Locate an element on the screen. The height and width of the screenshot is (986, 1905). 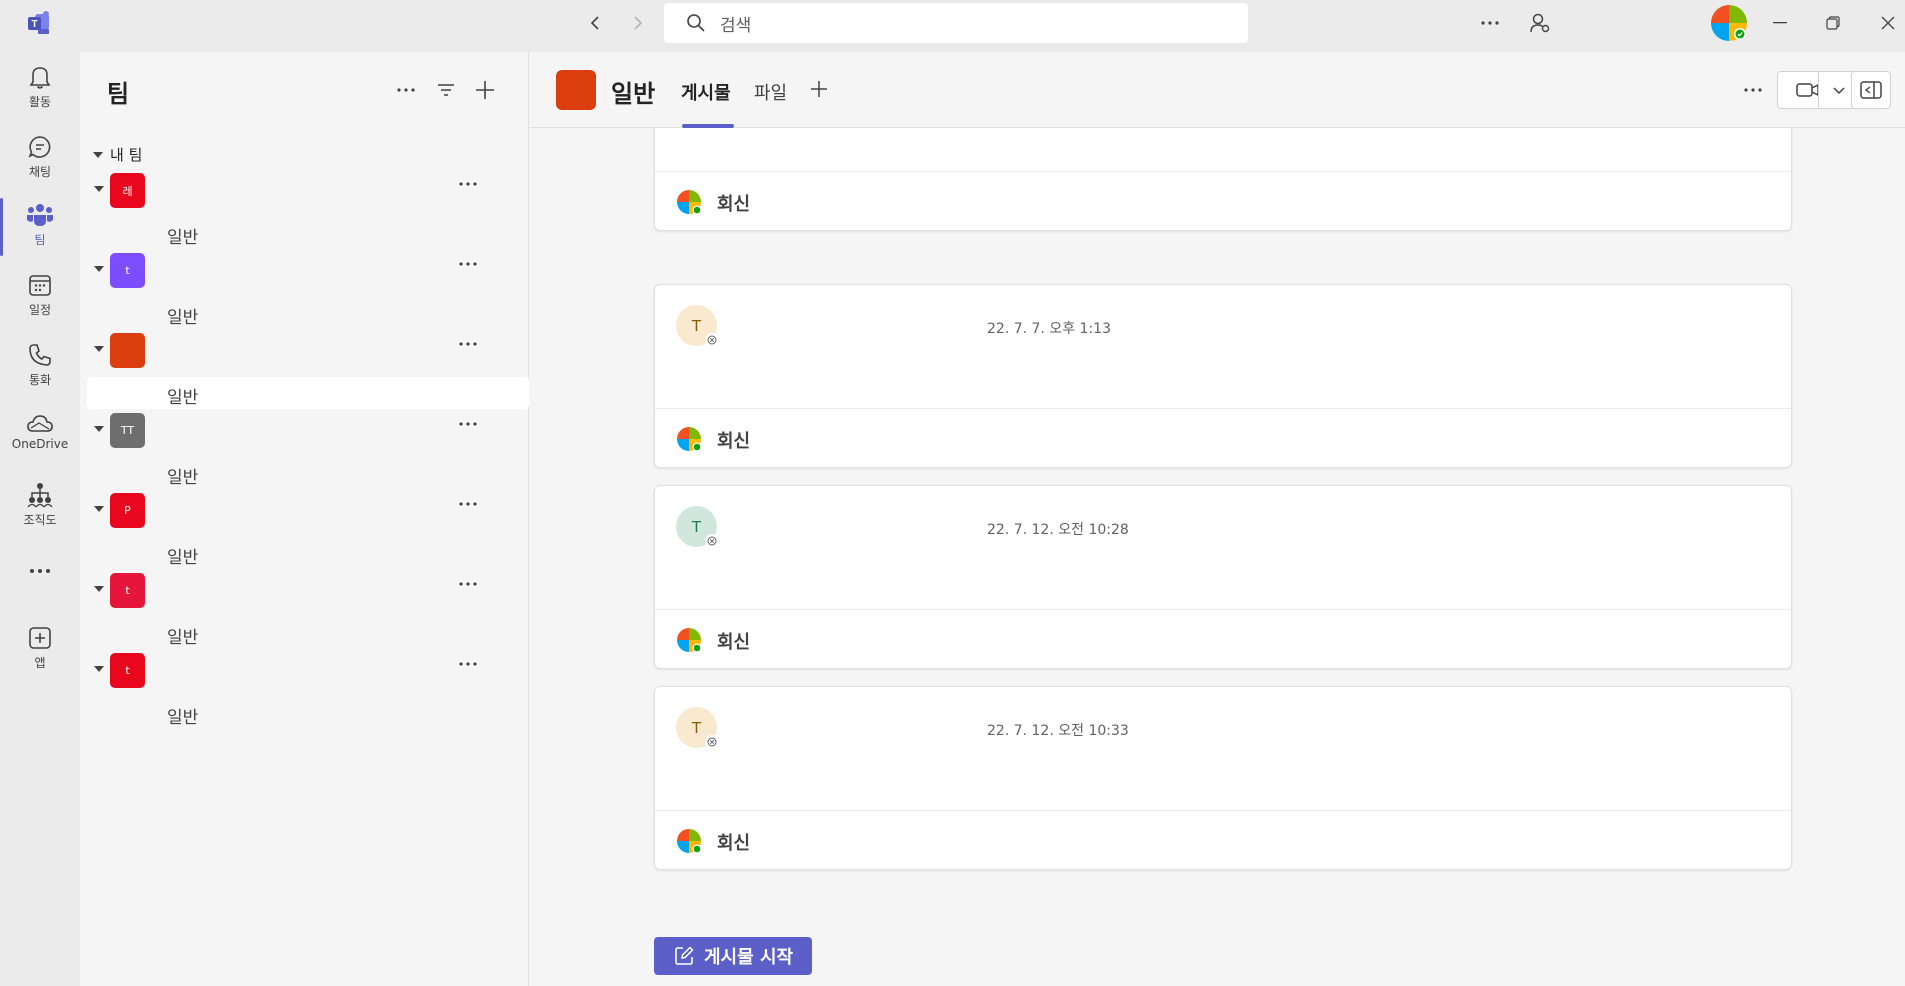
rail-item-teams: 팀 is located at coordinates (40, 225).